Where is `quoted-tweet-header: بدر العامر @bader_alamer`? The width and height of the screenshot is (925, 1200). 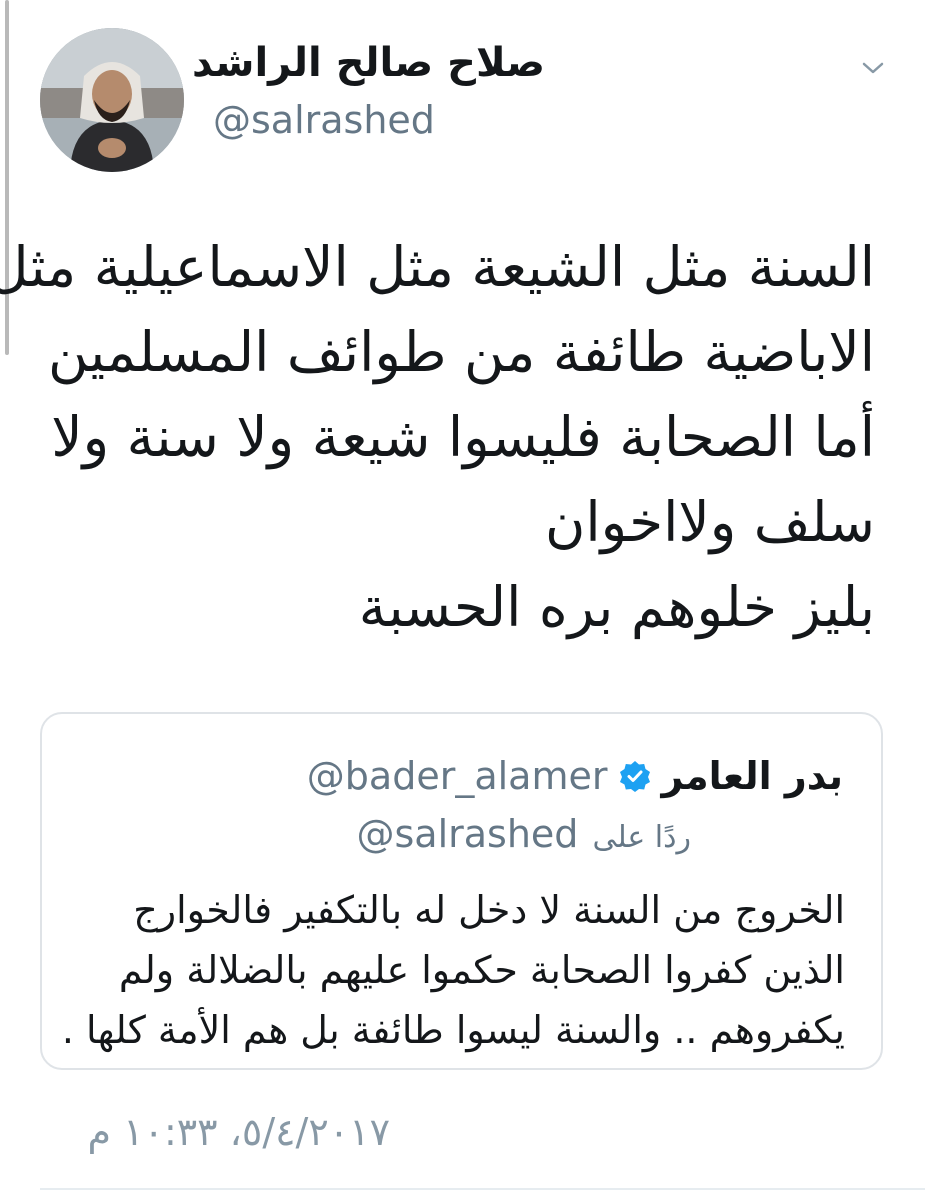 quoted-tweet-header: بدر العامر @bader_alamer is located at coordinates (575, 776).